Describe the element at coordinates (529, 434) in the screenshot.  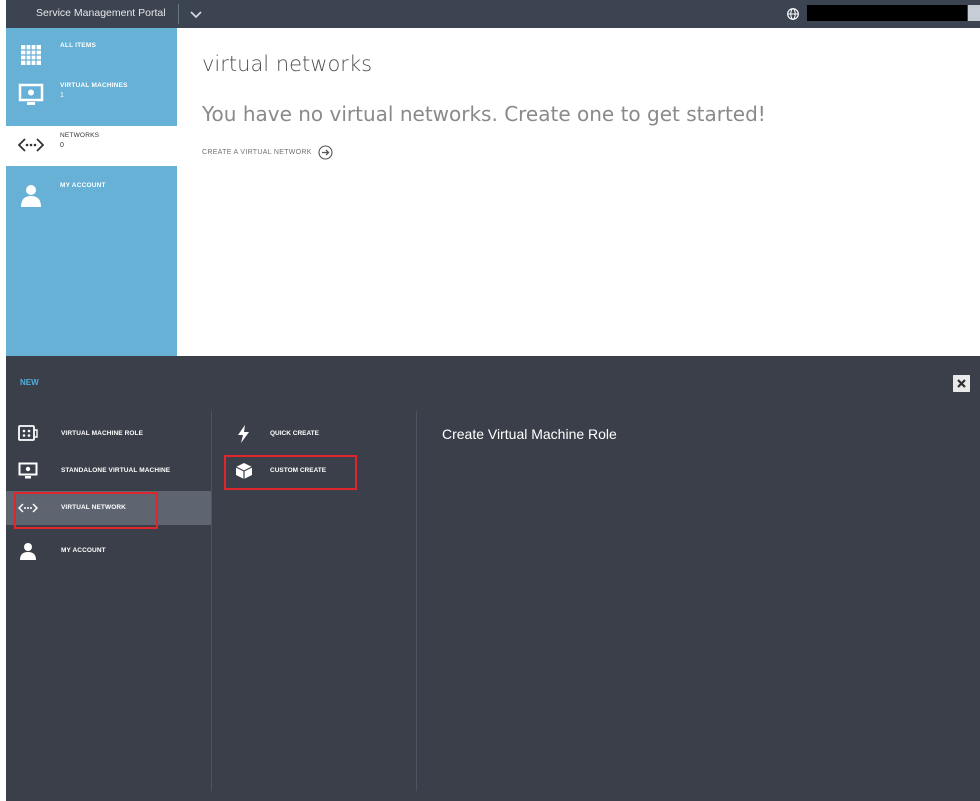
I see `description-title: Create Virtual Machine Role` at that location.